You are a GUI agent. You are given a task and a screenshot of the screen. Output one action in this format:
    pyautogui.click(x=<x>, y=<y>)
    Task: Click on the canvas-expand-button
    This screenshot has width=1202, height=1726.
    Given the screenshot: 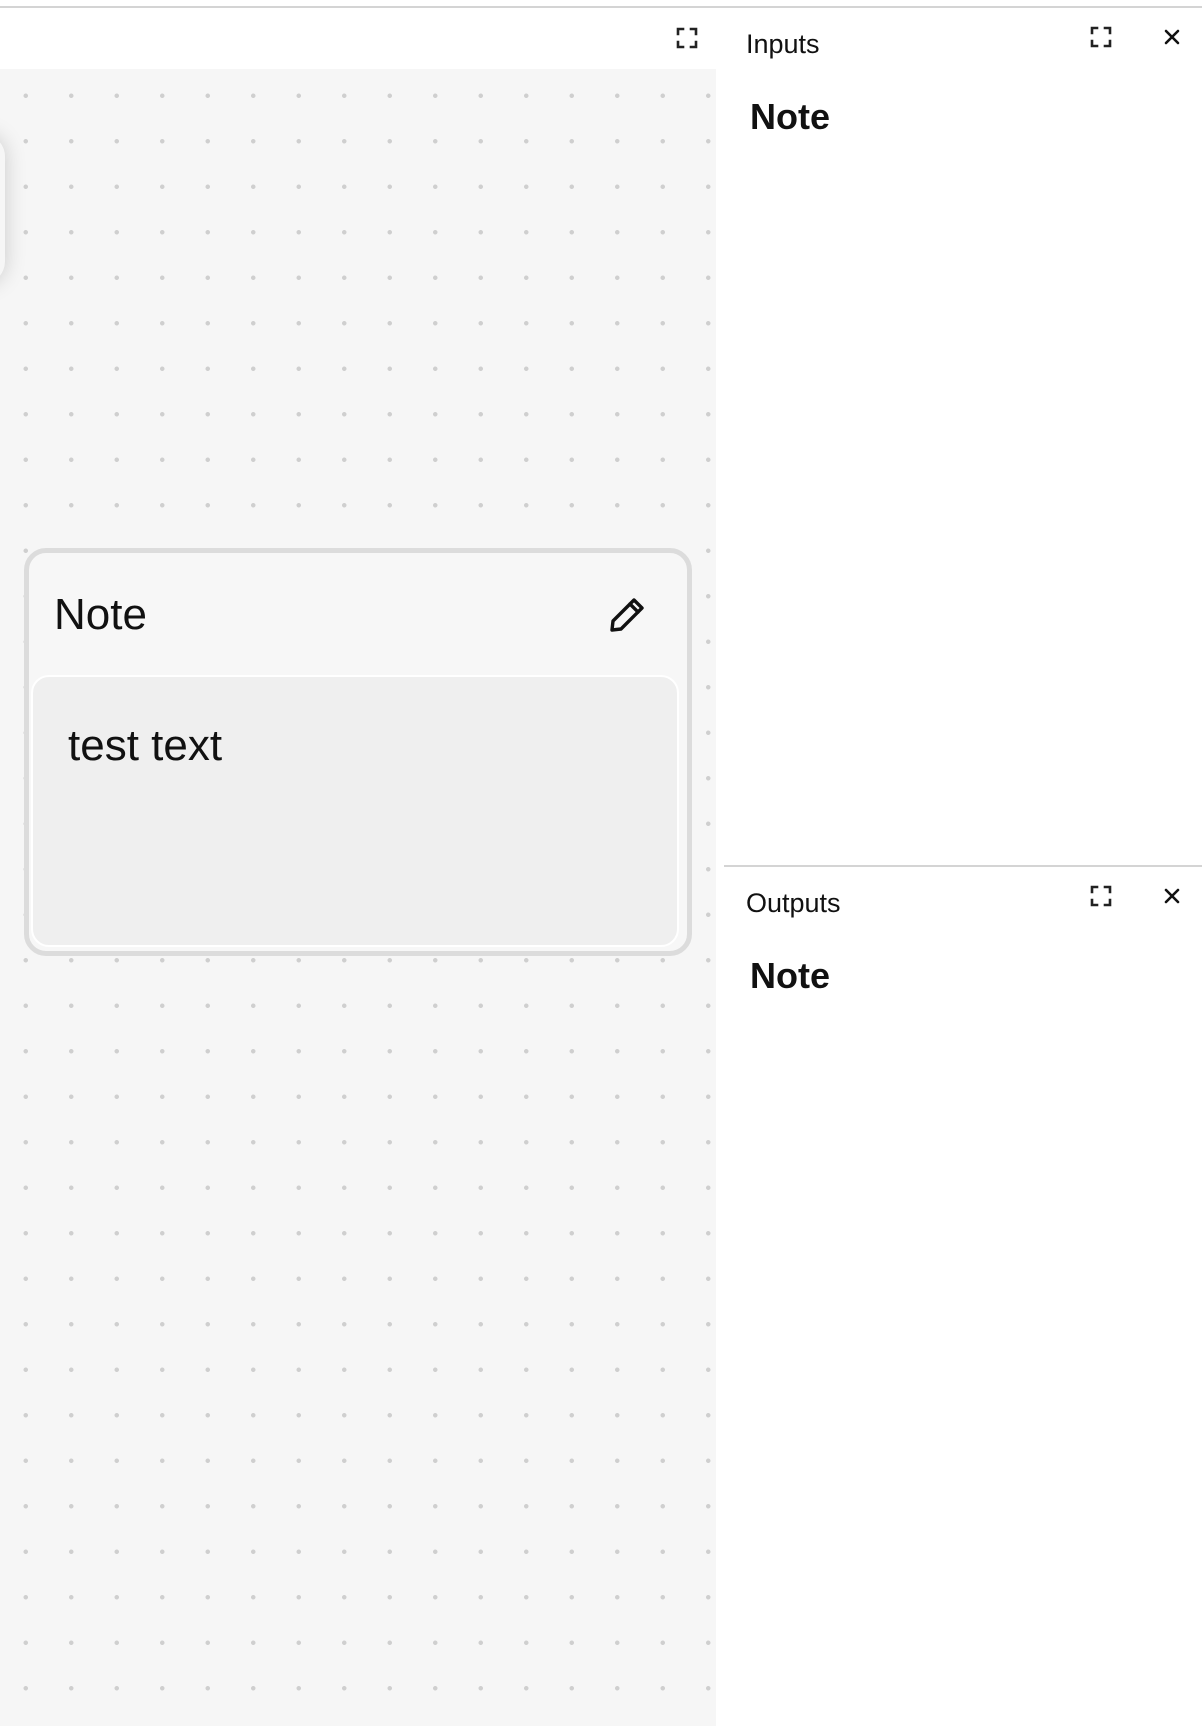 What is the action you would take?
    pyautogui.click(x=687, y=38)
    